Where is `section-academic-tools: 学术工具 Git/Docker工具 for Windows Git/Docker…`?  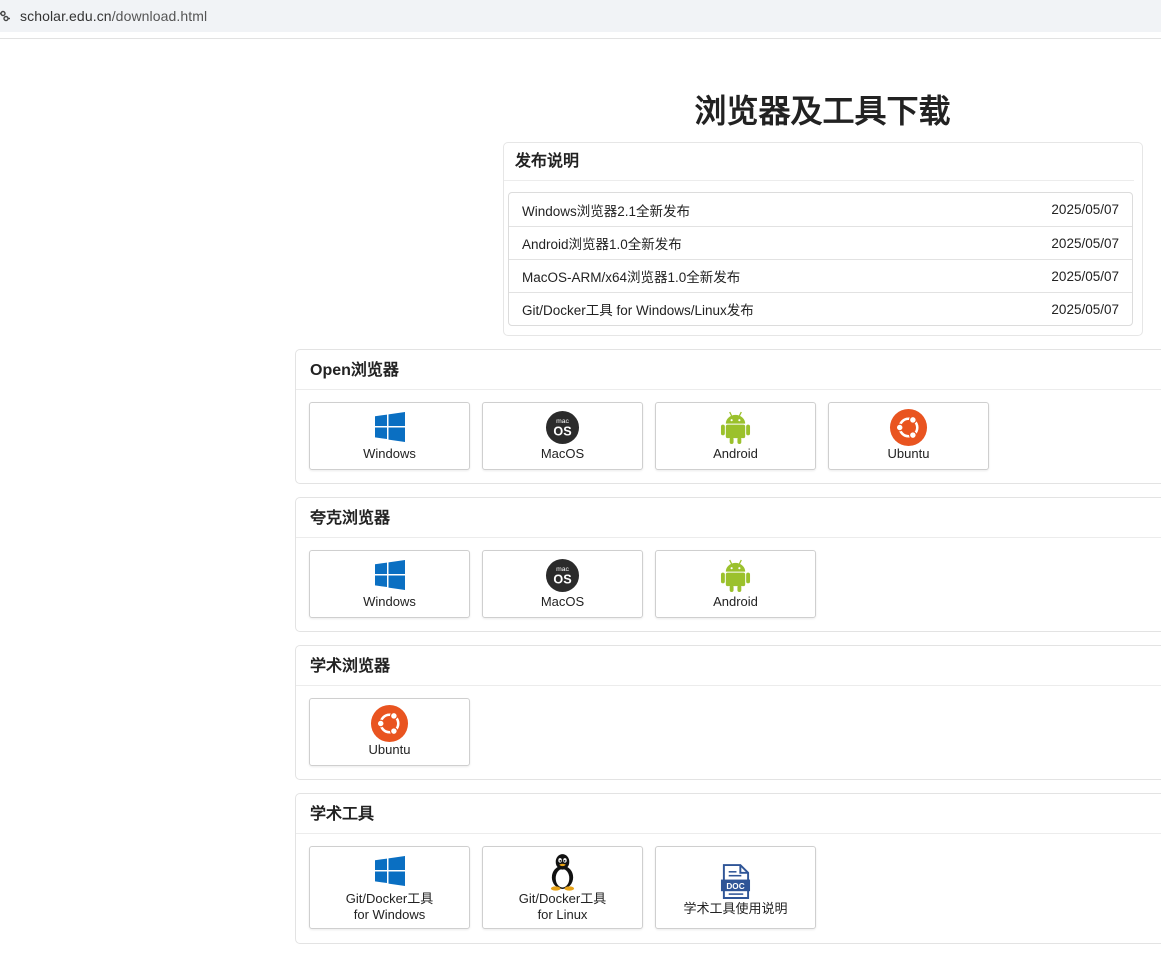
section-academic-tools: 学术工具 Git/Docker工具 for Windows Git/Docker… is located at coordinates (728, 868).